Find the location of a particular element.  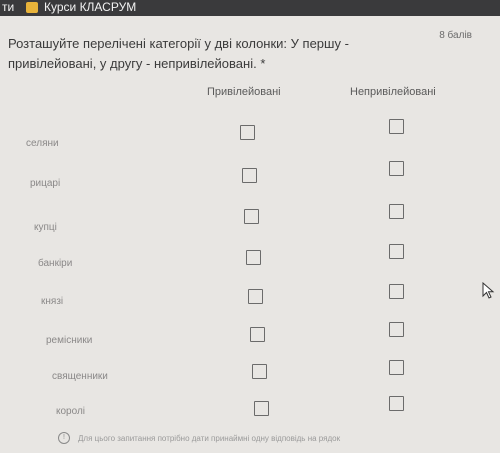

browser-top-bar: ти Курси КЛАСРУМ is located at coordinates (250, 8).